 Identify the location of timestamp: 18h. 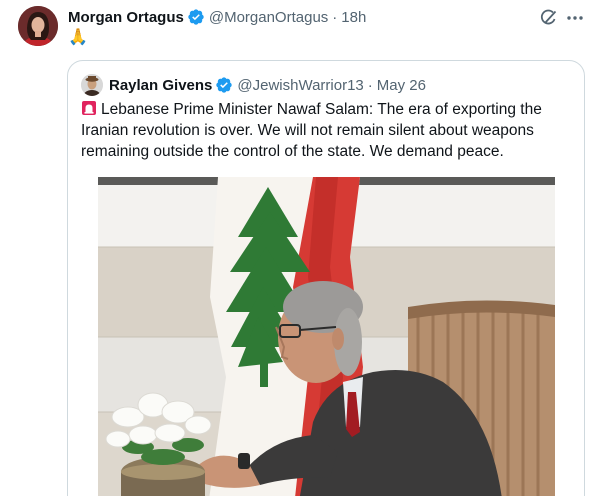
(353, 17).